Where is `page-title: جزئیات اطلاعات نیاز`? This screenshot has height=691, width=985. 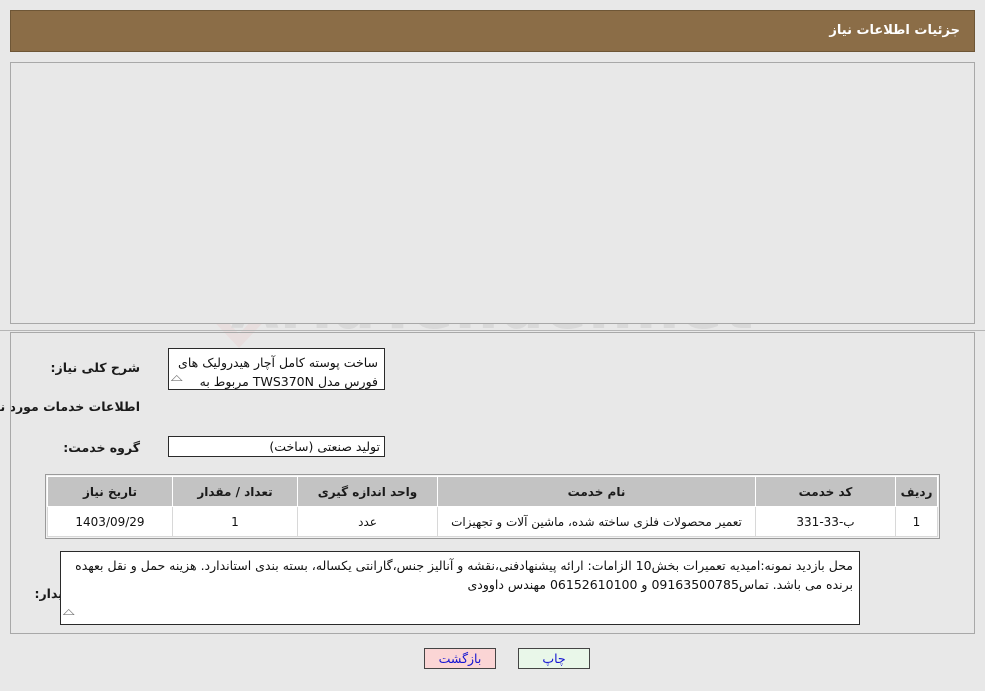
page-title: جزئیات اطلاعات نیاز is located at coordinates (894, 30).